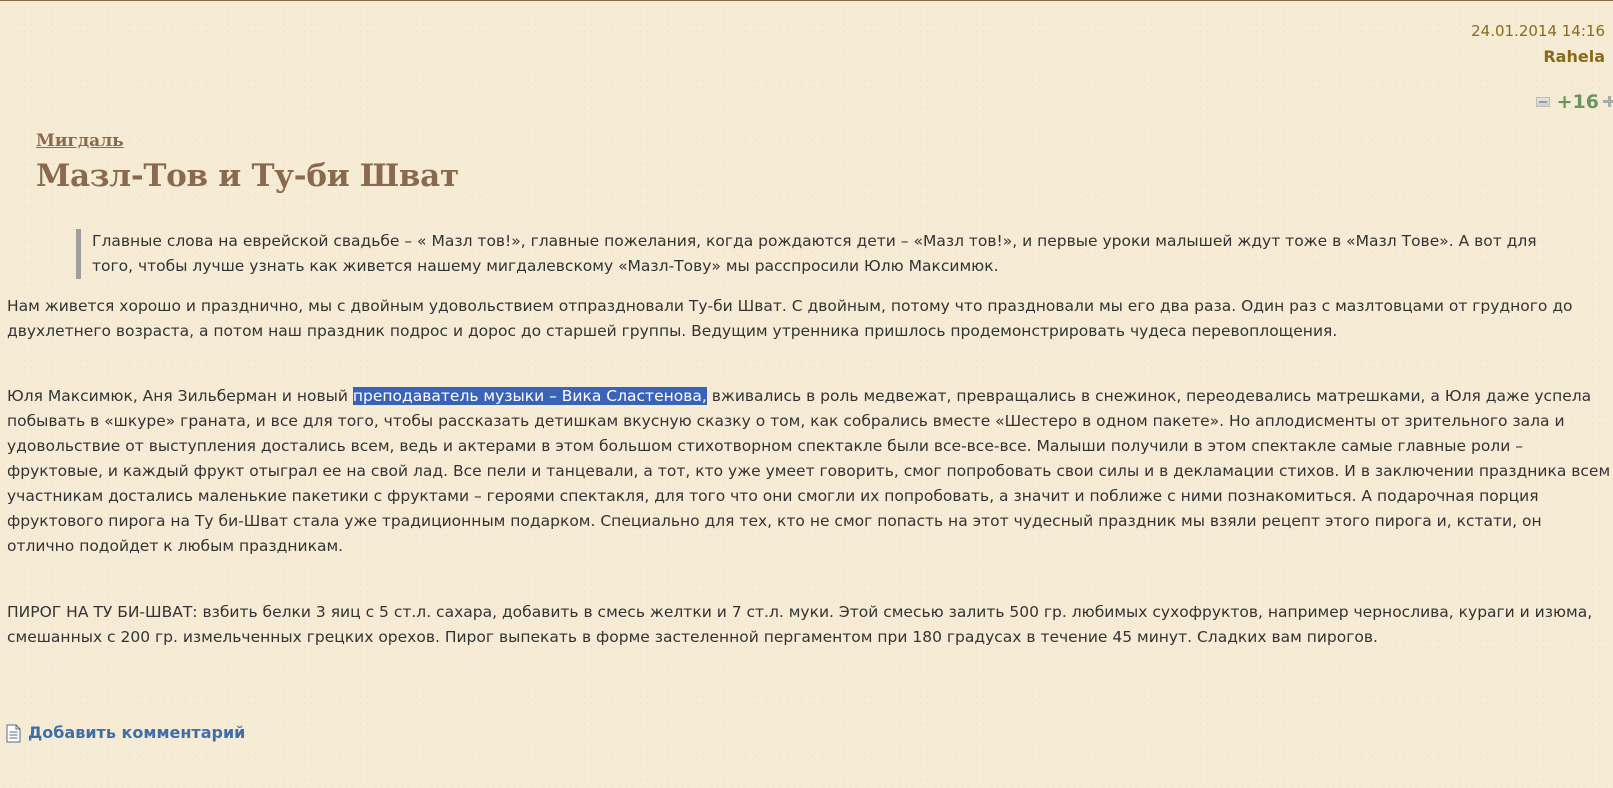 Image resolution: width=1613 pixels, height=788 pixels. I want to click on article-title: Мазл-Тов и Ту-би Шват, so click(247, 176).